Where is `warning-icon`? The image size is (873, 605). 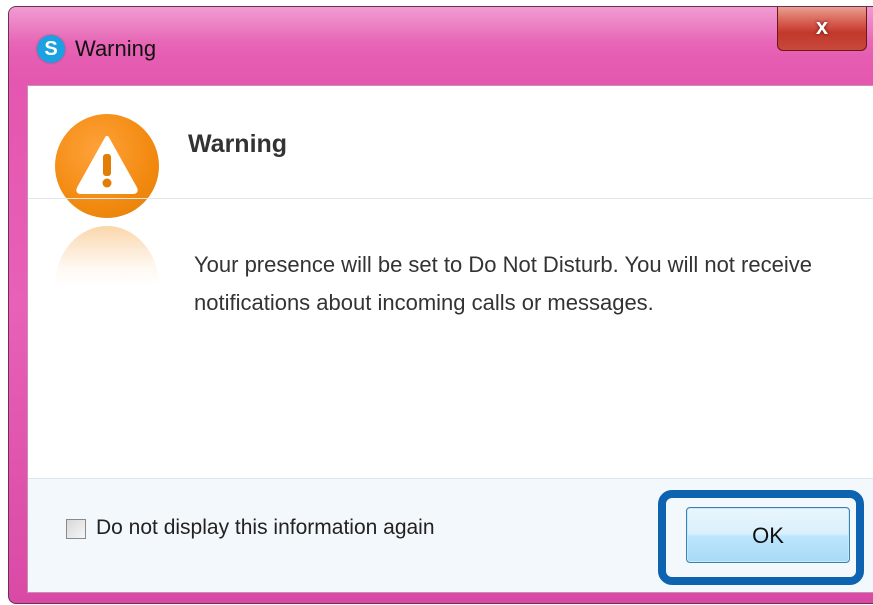
warning-icon is located at coordinates (107, 166).